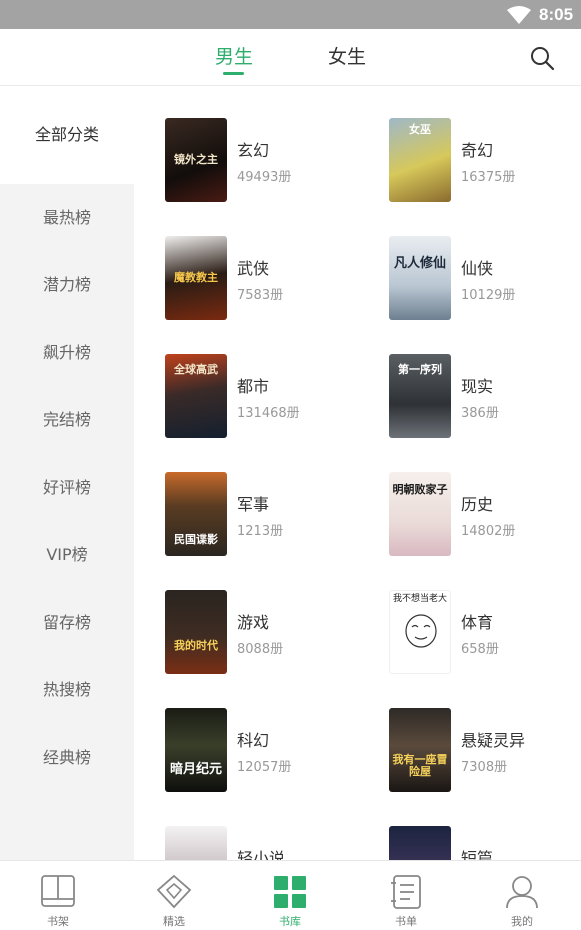 Image resolution: width=581 pixels, height=930 pixels. Describe the element at coordinates (264, 177) in the screenshot. I see `category-count: 49493册` at that location.